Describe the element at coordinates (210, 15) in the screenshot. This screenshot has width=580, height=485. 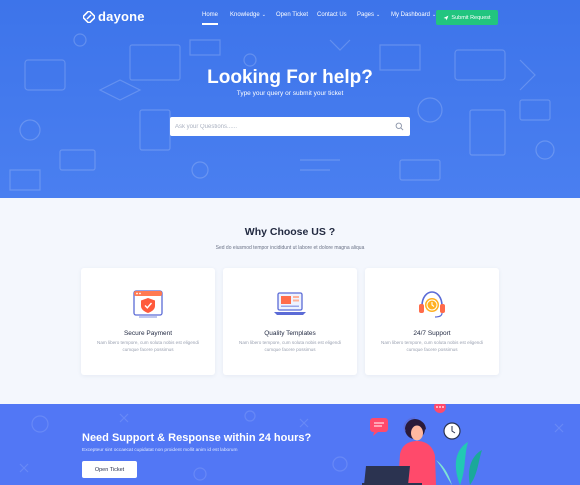
I see `nav-home-label: Home` at that location.